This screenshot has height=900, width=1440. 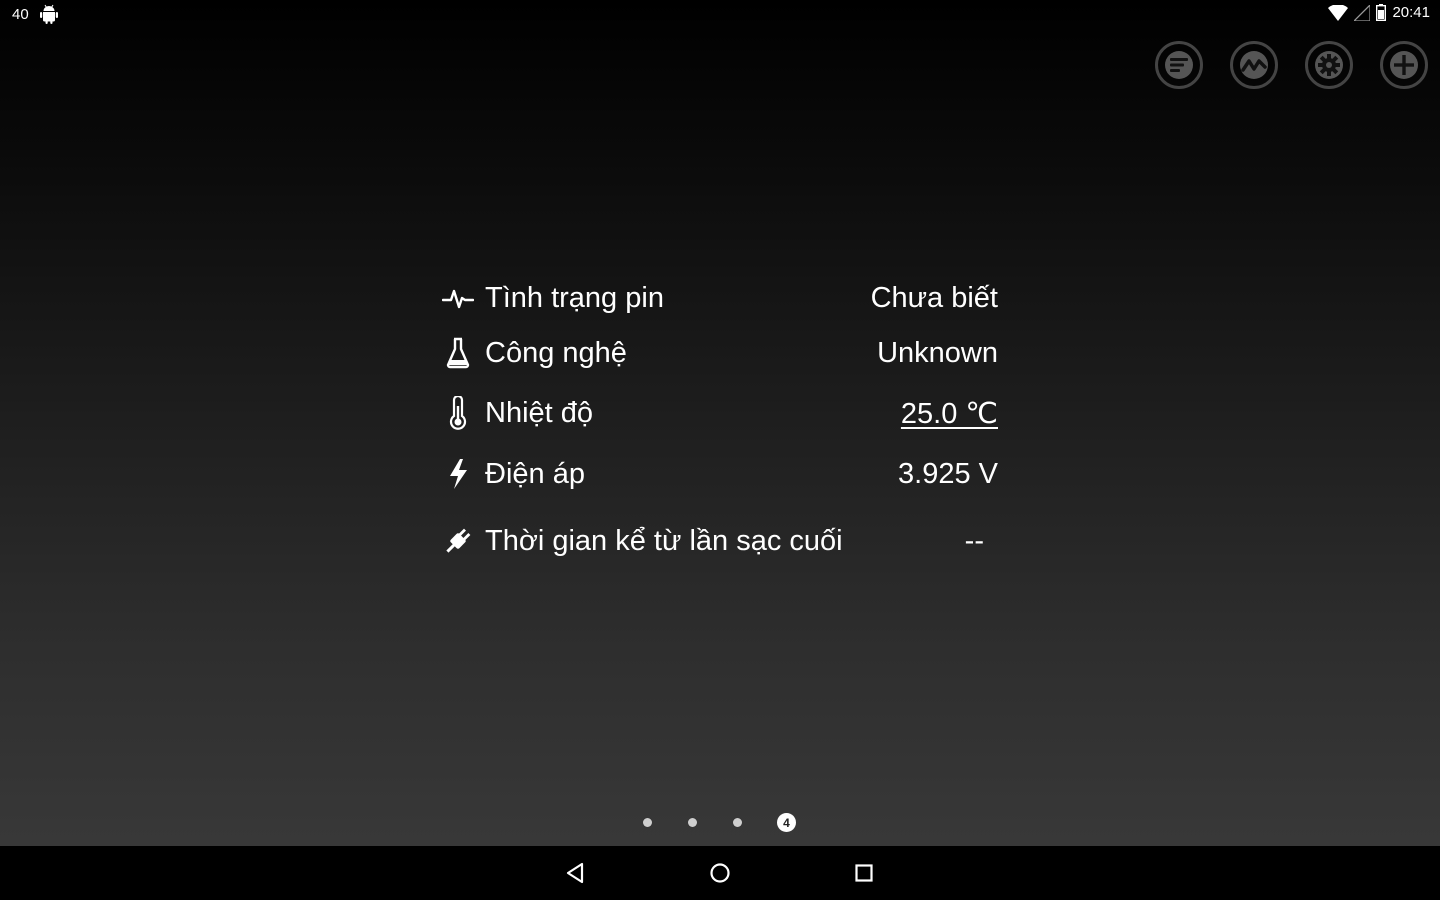 What do you see at coordinates (786, 822) in the screenshot?
I see `page-dot-current: 4` at bounding box center [786, 822].